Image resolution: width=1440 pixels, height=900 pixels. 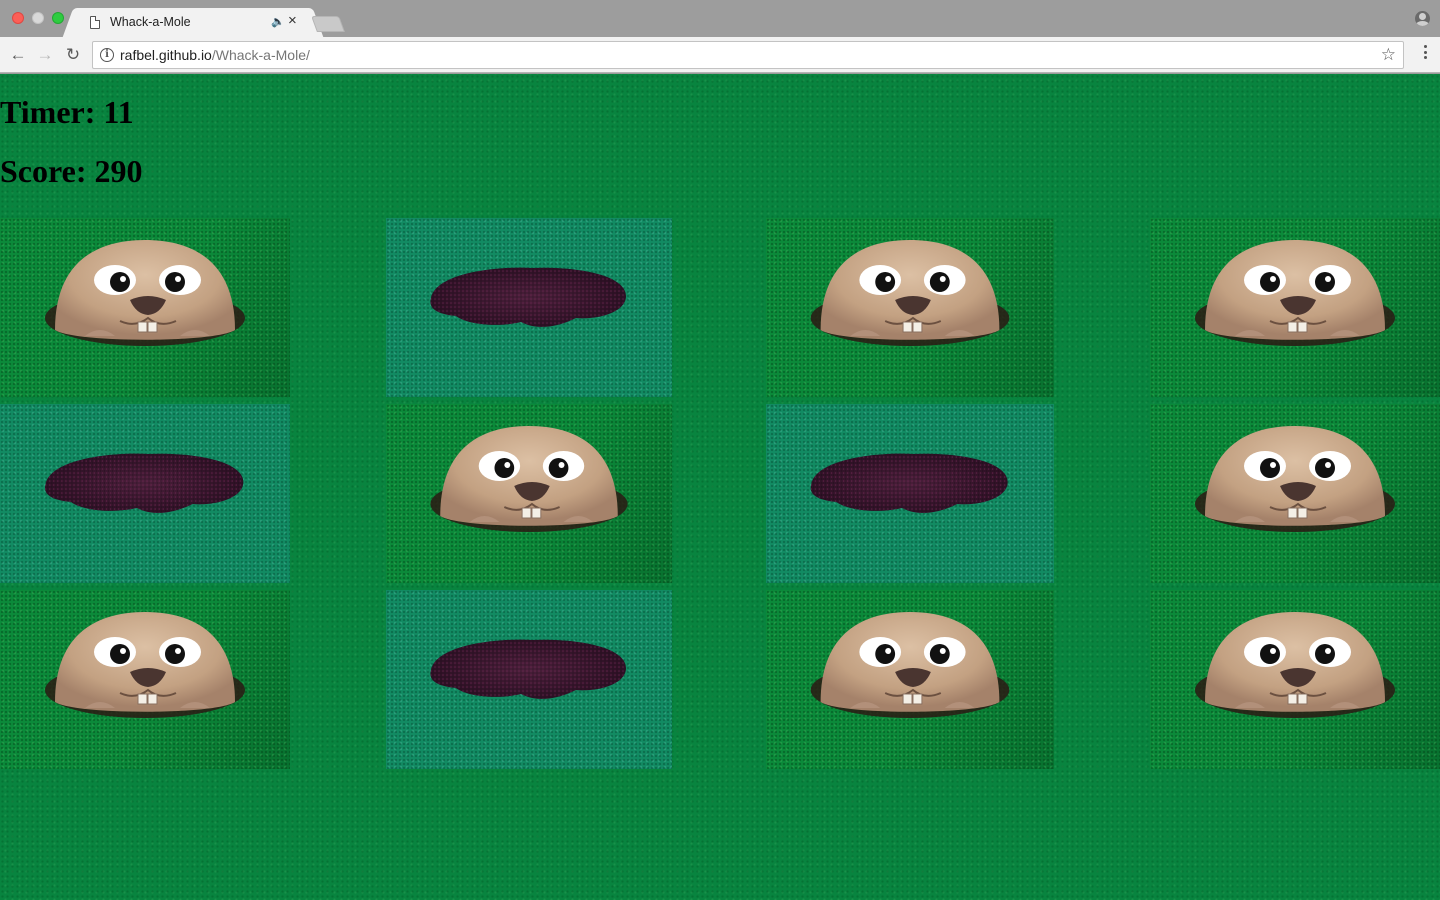 I want to click on back-arrow-icon: ←, so click(x=18, y=55).